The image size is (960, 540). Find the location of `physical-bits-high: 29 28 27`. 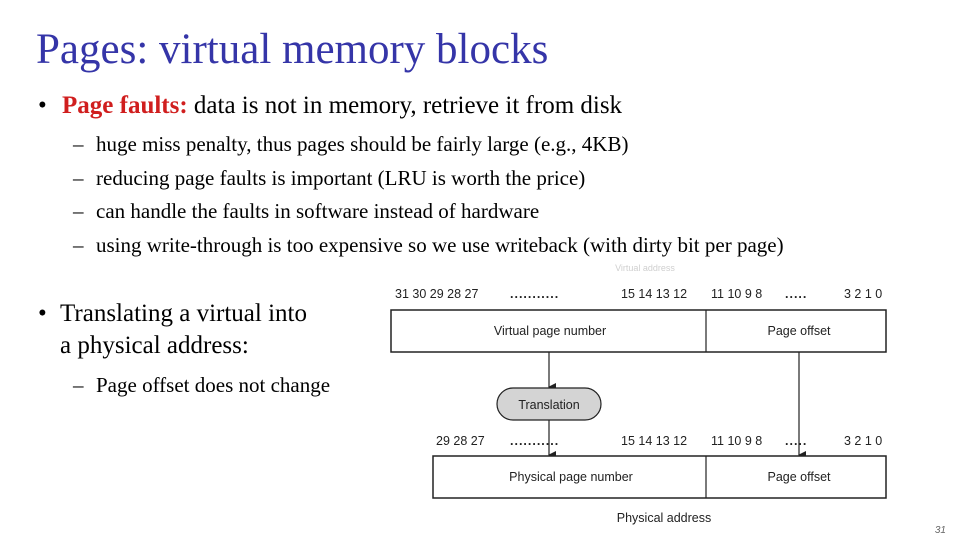

physical-bits-high: 29 28 27 is located at coordinates (460, 441).